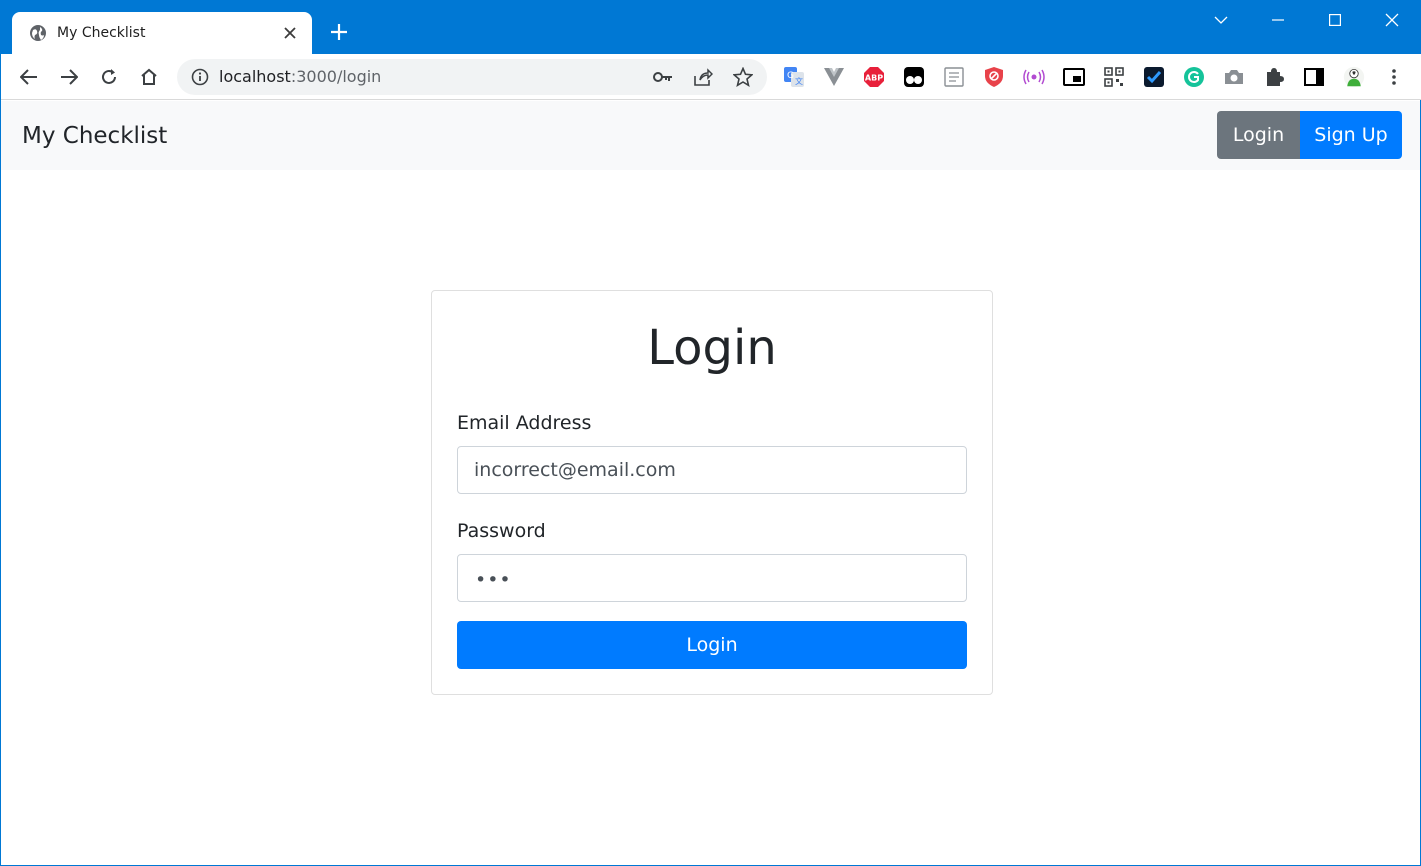  I want to click on nav-signup-button: Sign Up, so click(1351, 135).